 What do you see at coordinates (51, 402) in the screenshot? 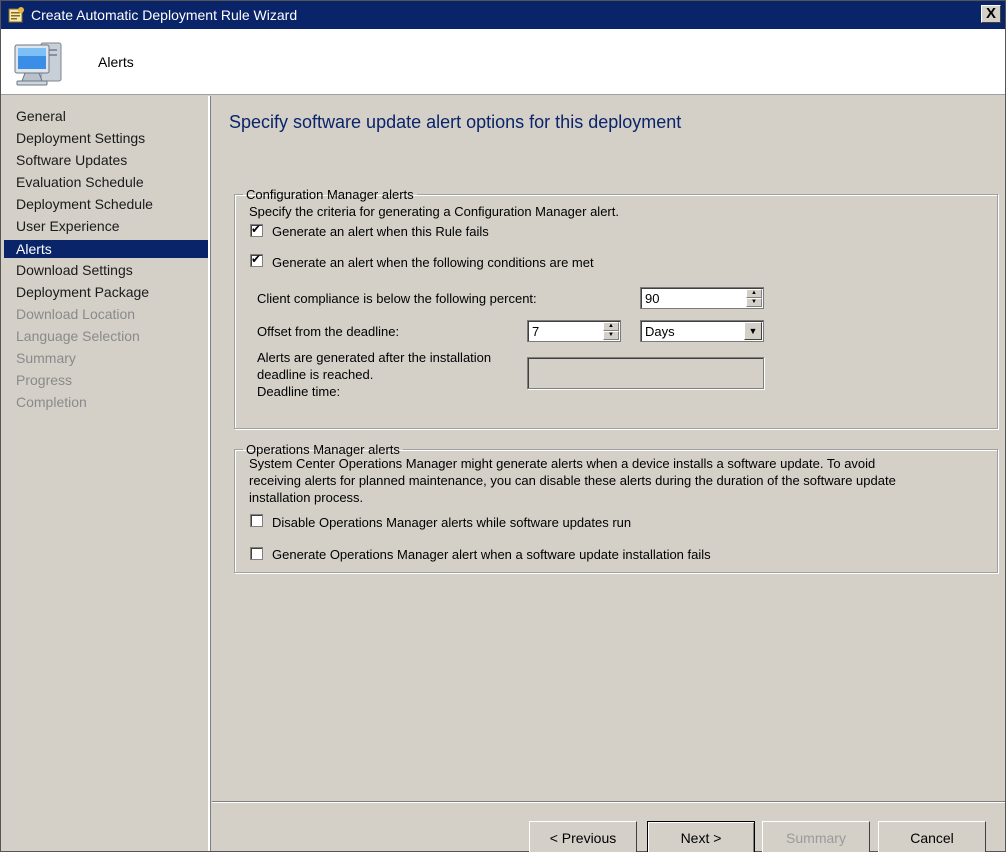
I see `step-completion: Completion` at bounding box center [51, 402].